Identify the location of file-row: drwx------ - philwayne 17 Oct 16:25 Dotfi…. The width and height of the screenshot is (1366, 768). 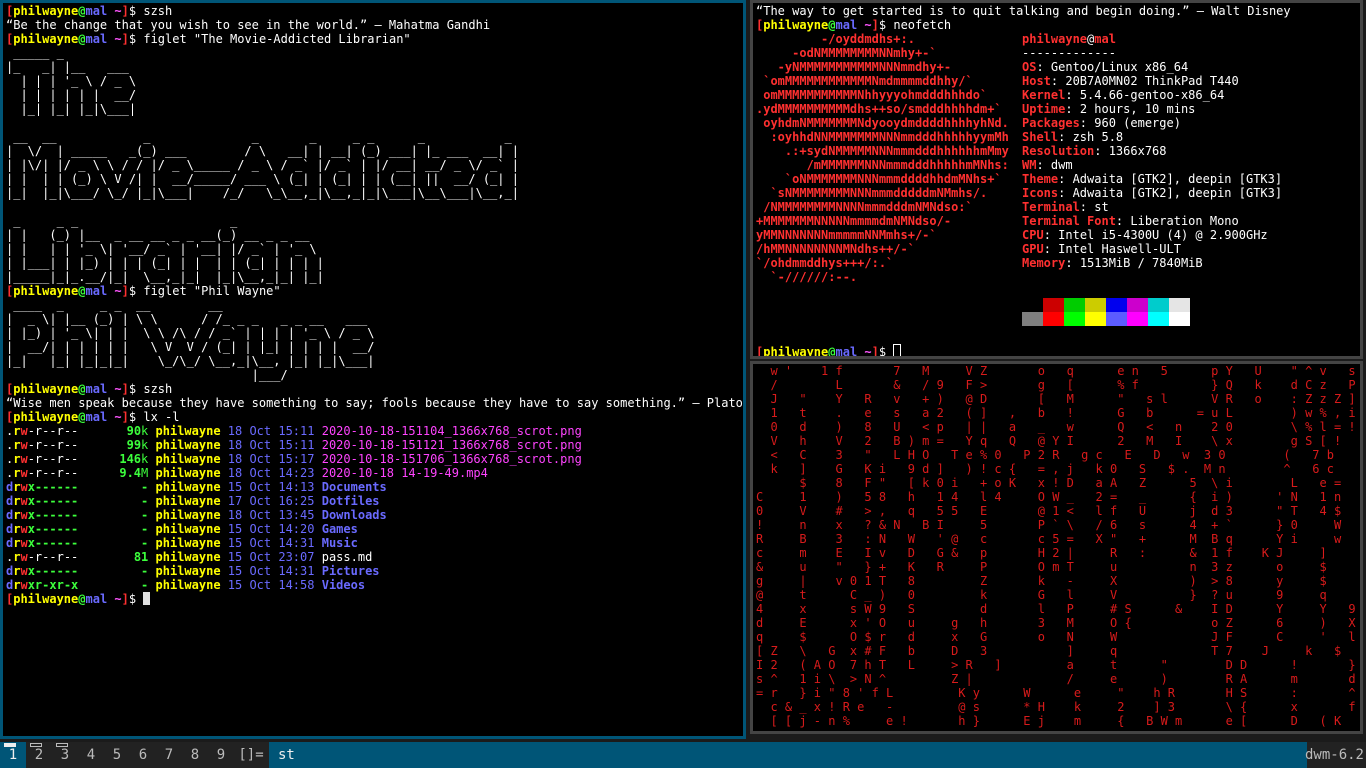
(374, 501).